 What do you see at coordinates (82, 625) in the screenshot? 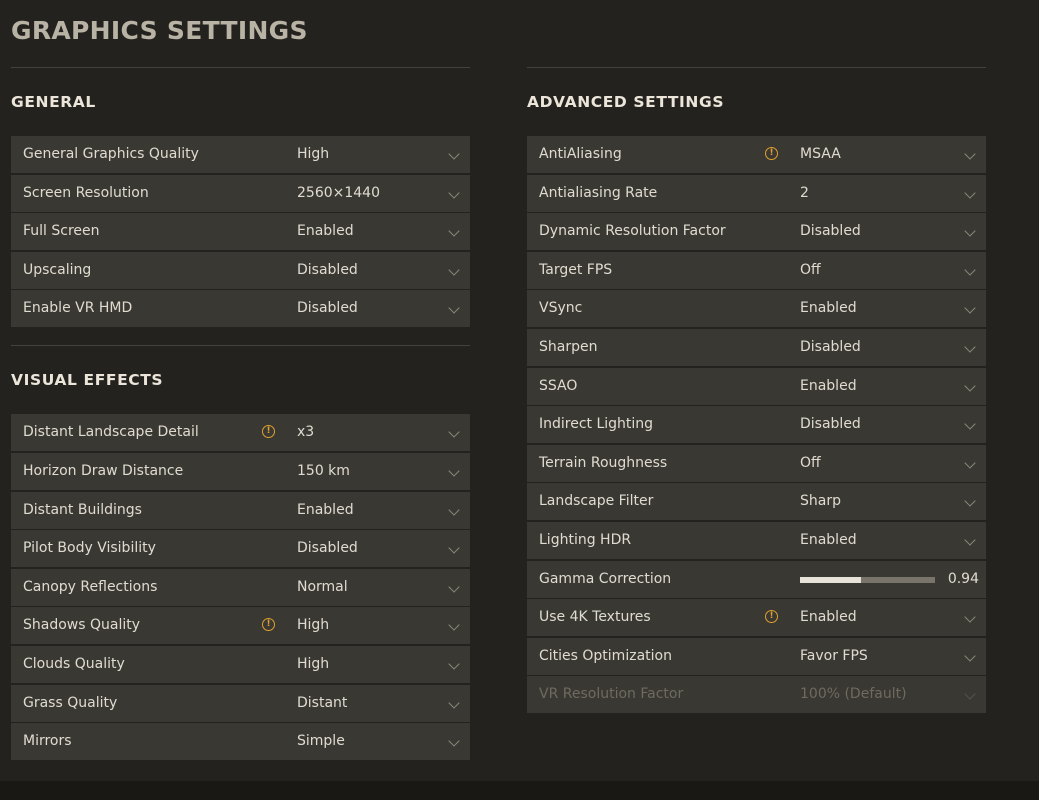
I see `setting-label: Shadows Quality` at bounding box center [82, 625].